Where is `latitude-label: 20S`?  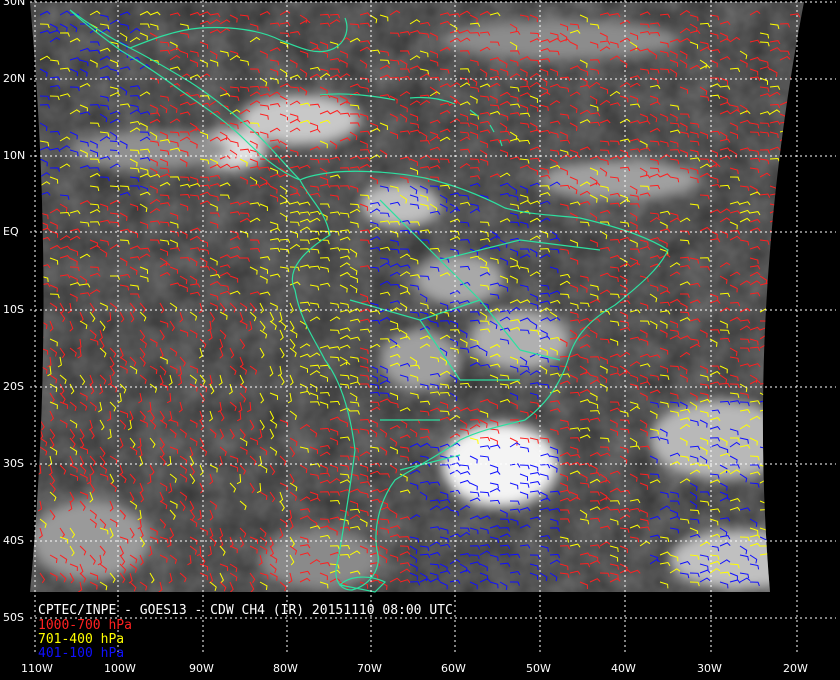 latitude-label: 20S is located at coordinates (13, 386).